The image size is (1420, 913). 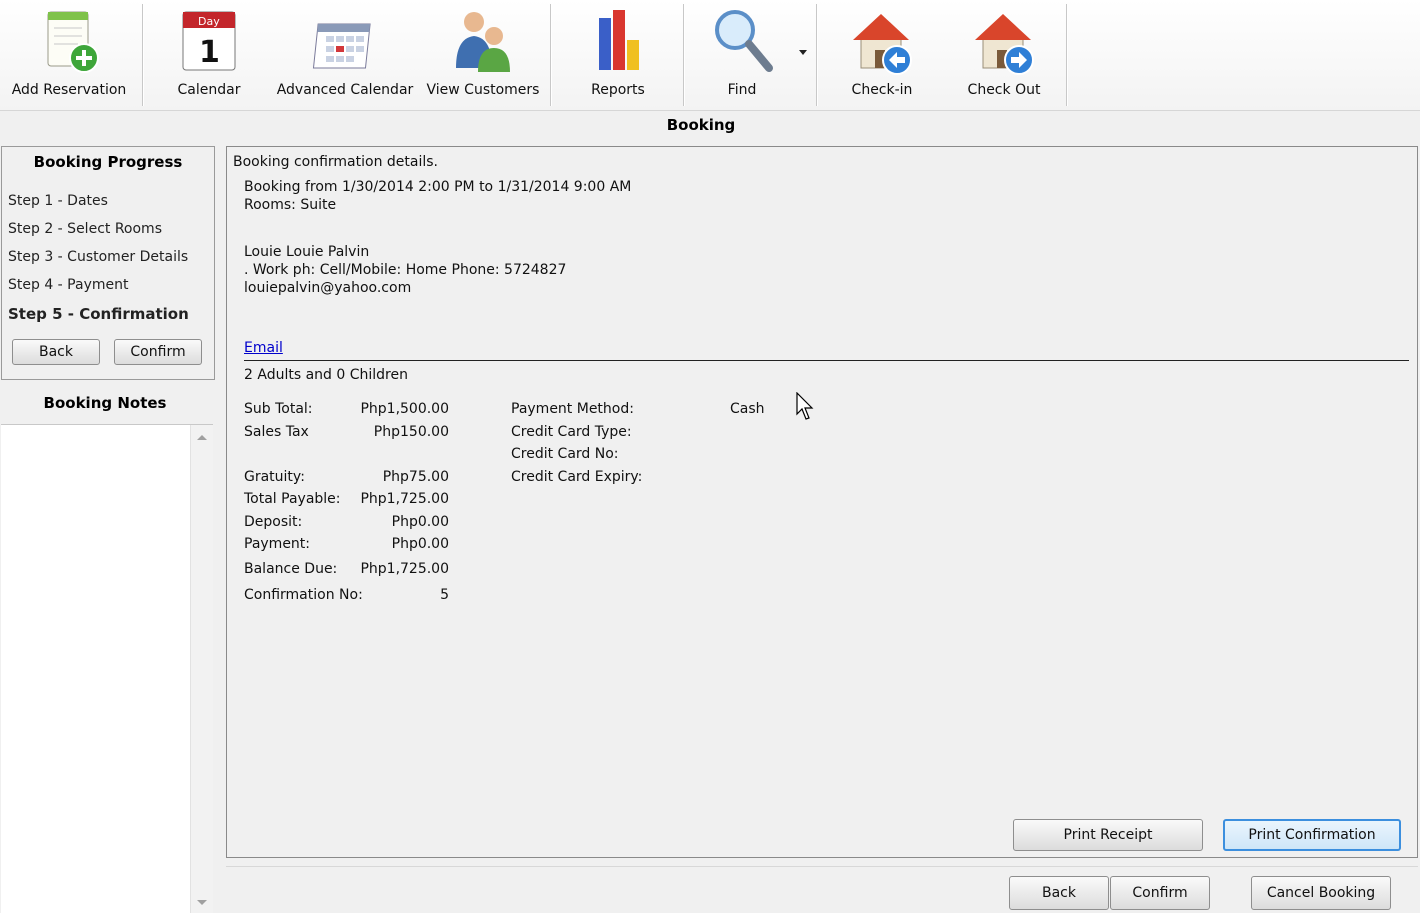 What do you see at coordinates (326, 375) in the screenshot?
I see `guest-count: 2 Adults and 0 Children` at bounding box center [326, 375].